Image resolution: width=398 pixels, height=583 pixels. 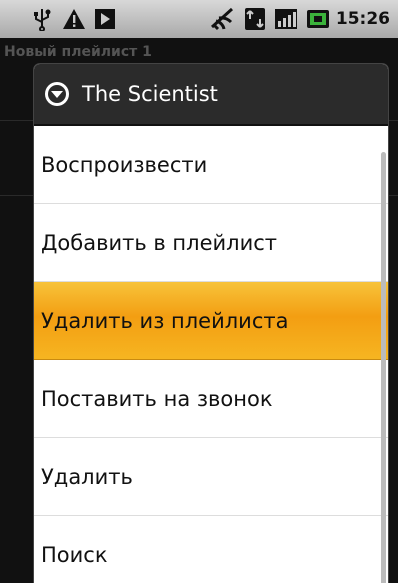 What do you see at coordinates (211, 165) in the screenshot?
I see `menu-item-play: Воспроизвести` at bounding box center [211, 165].